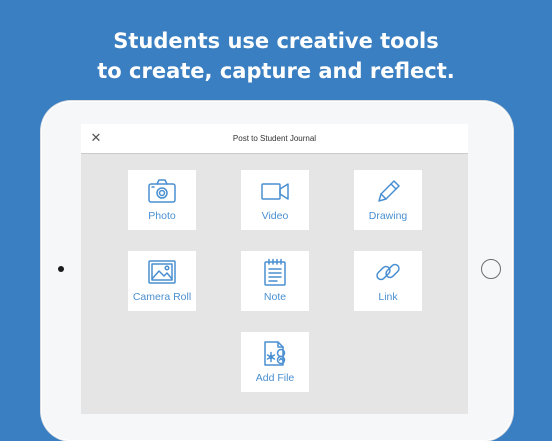 This screenshot has height=441, width=552. Describe the element at coordinates (162, 297) in the screenshot. I see `camera-roll-label: Camera Roll` at that location.